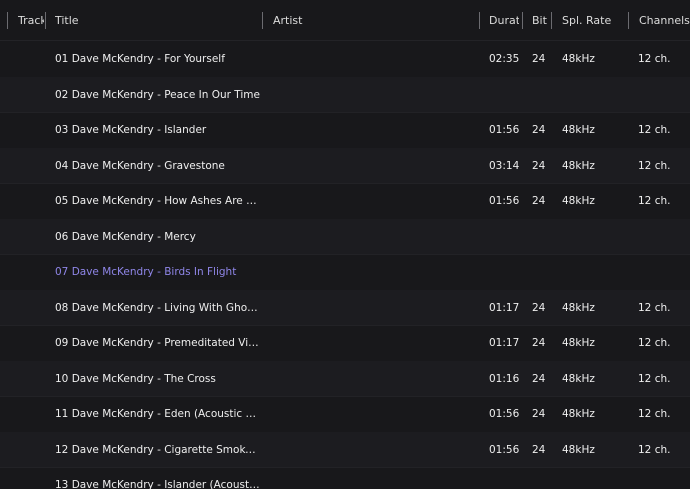 The image size is (690, 489). Describe the element at coordinates (158, 307) in the screenshot. I see `track-title: 08 Dave McKendry - Living With Ghosts` at that location.